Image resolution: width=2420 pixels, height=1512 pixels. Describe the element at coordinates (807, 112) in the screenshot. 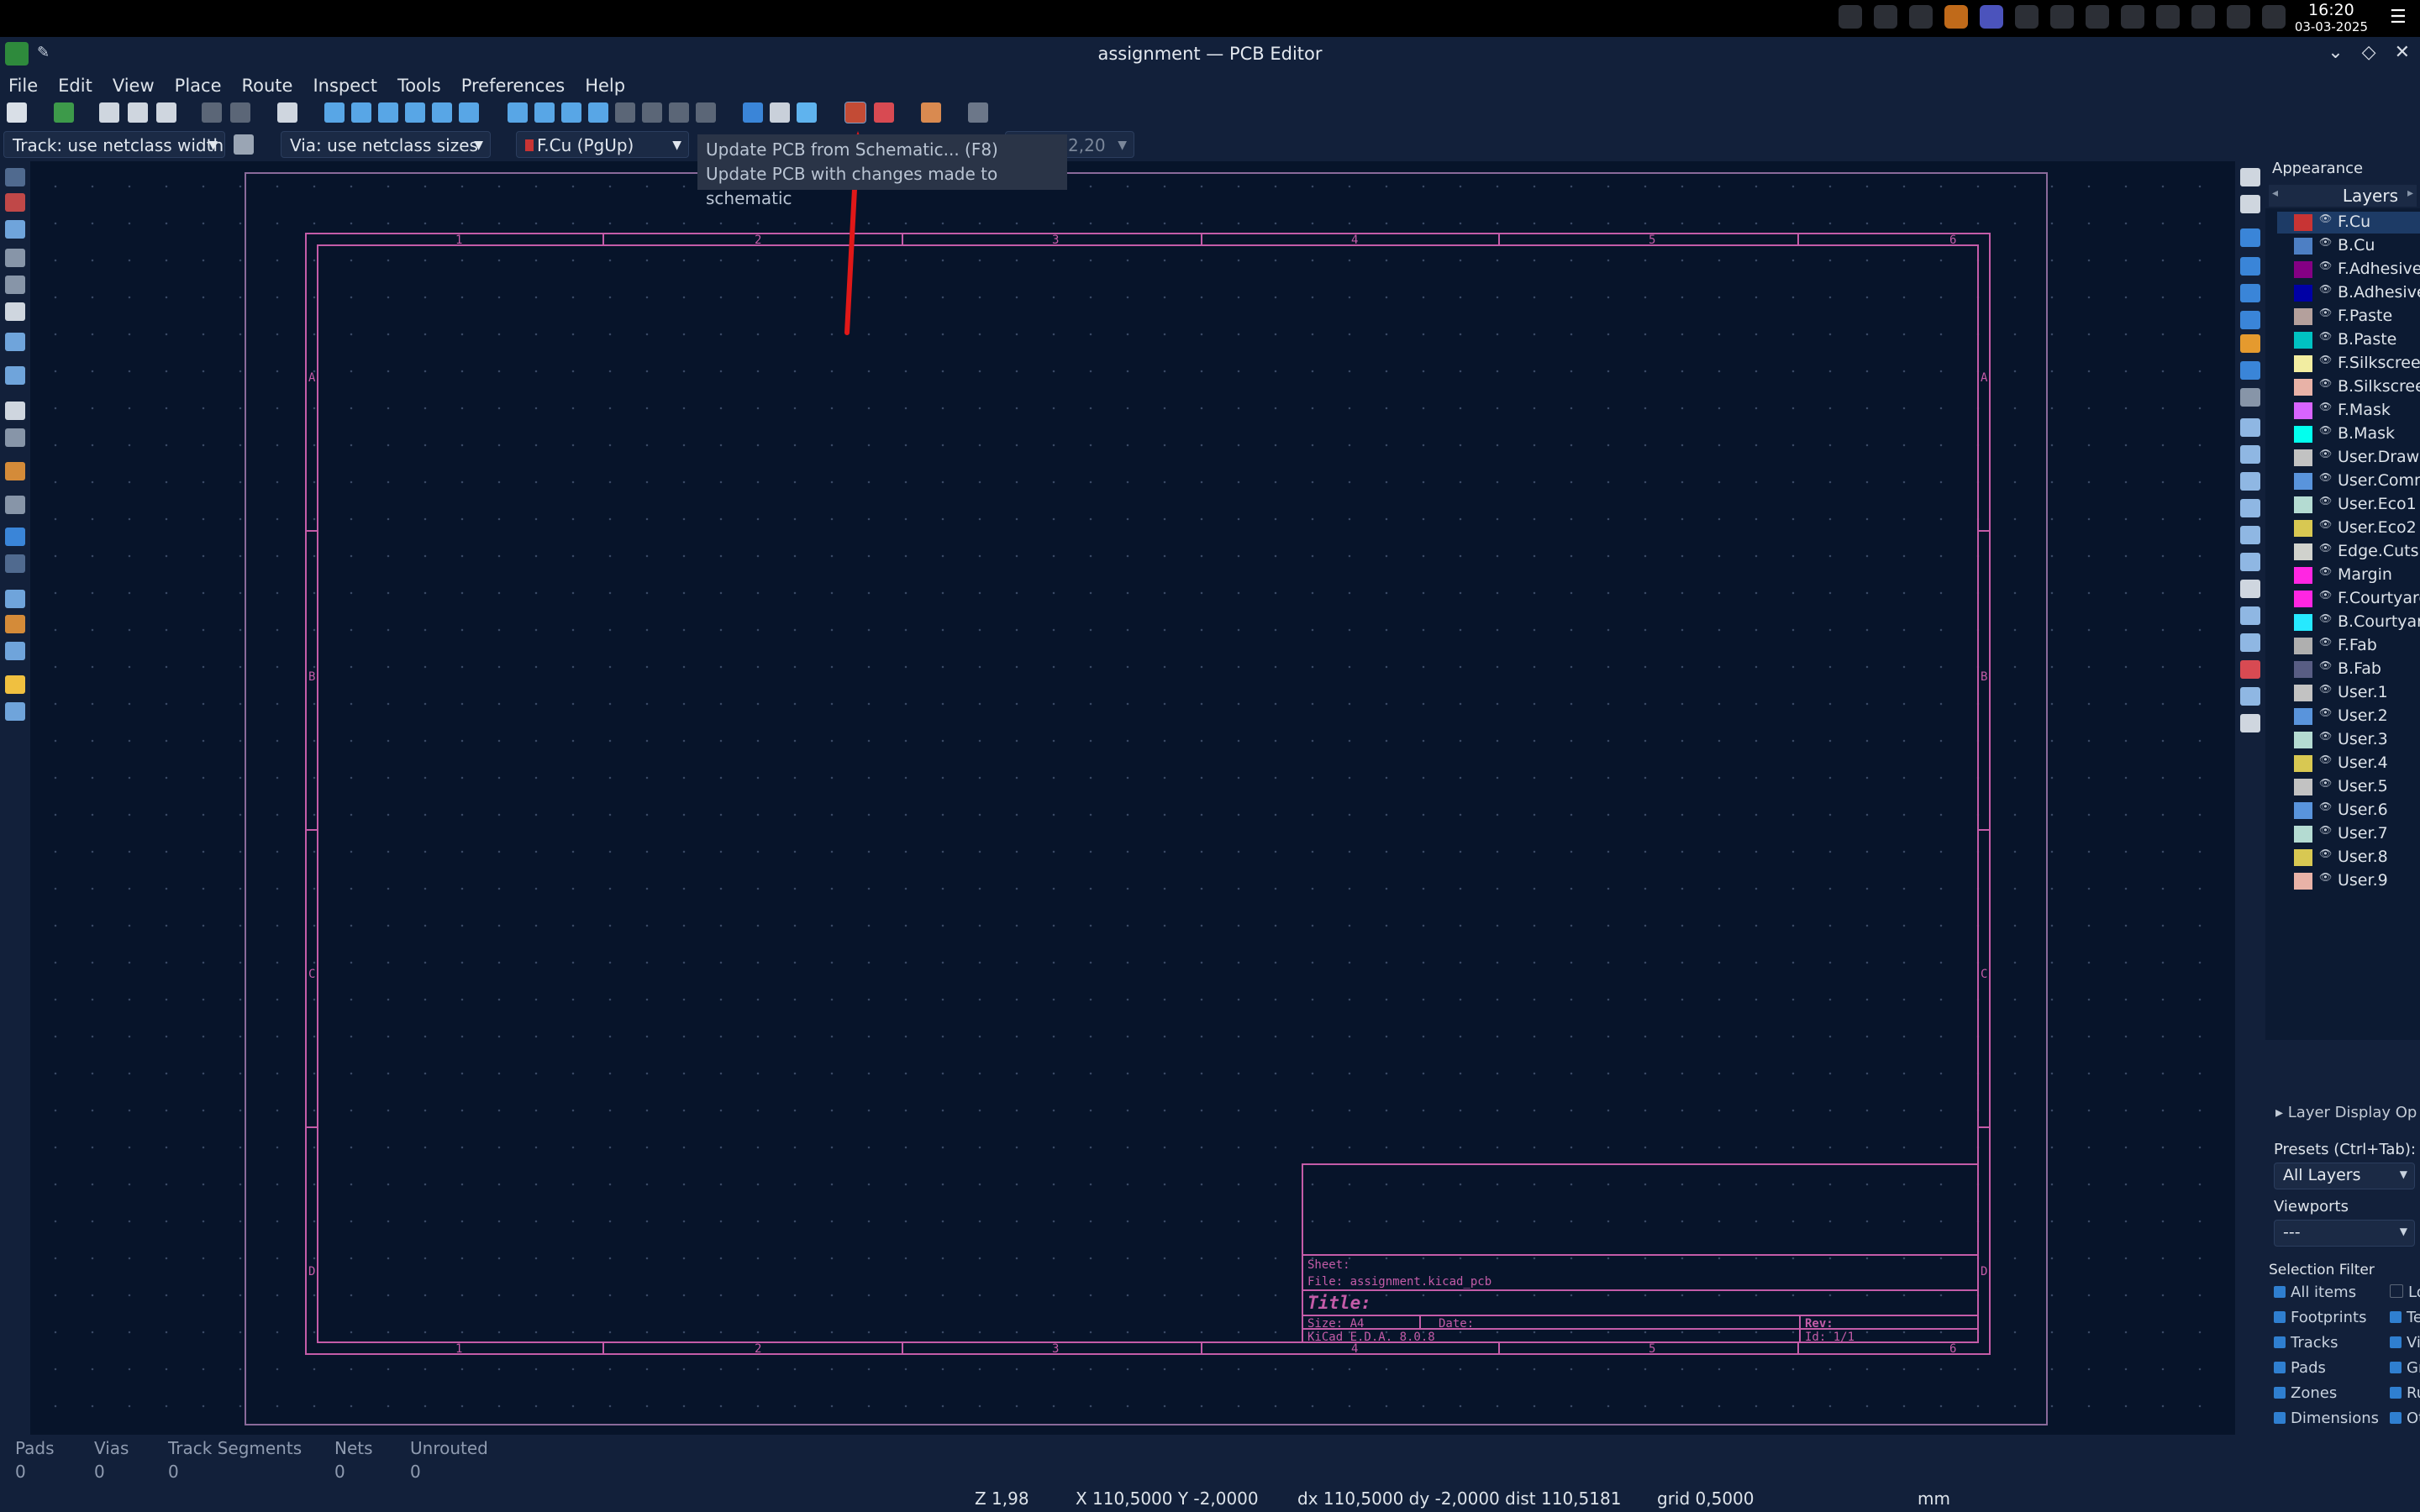

I see `3d-viewer-icon` at that location.